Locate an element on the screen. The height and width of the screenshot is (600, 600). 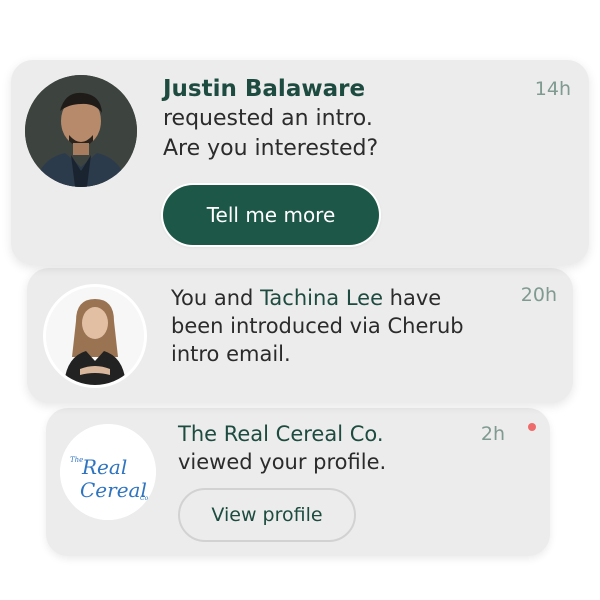
real-cereal-logo-icon: The Real Cereal Co. is located at coordinates (108, 472).